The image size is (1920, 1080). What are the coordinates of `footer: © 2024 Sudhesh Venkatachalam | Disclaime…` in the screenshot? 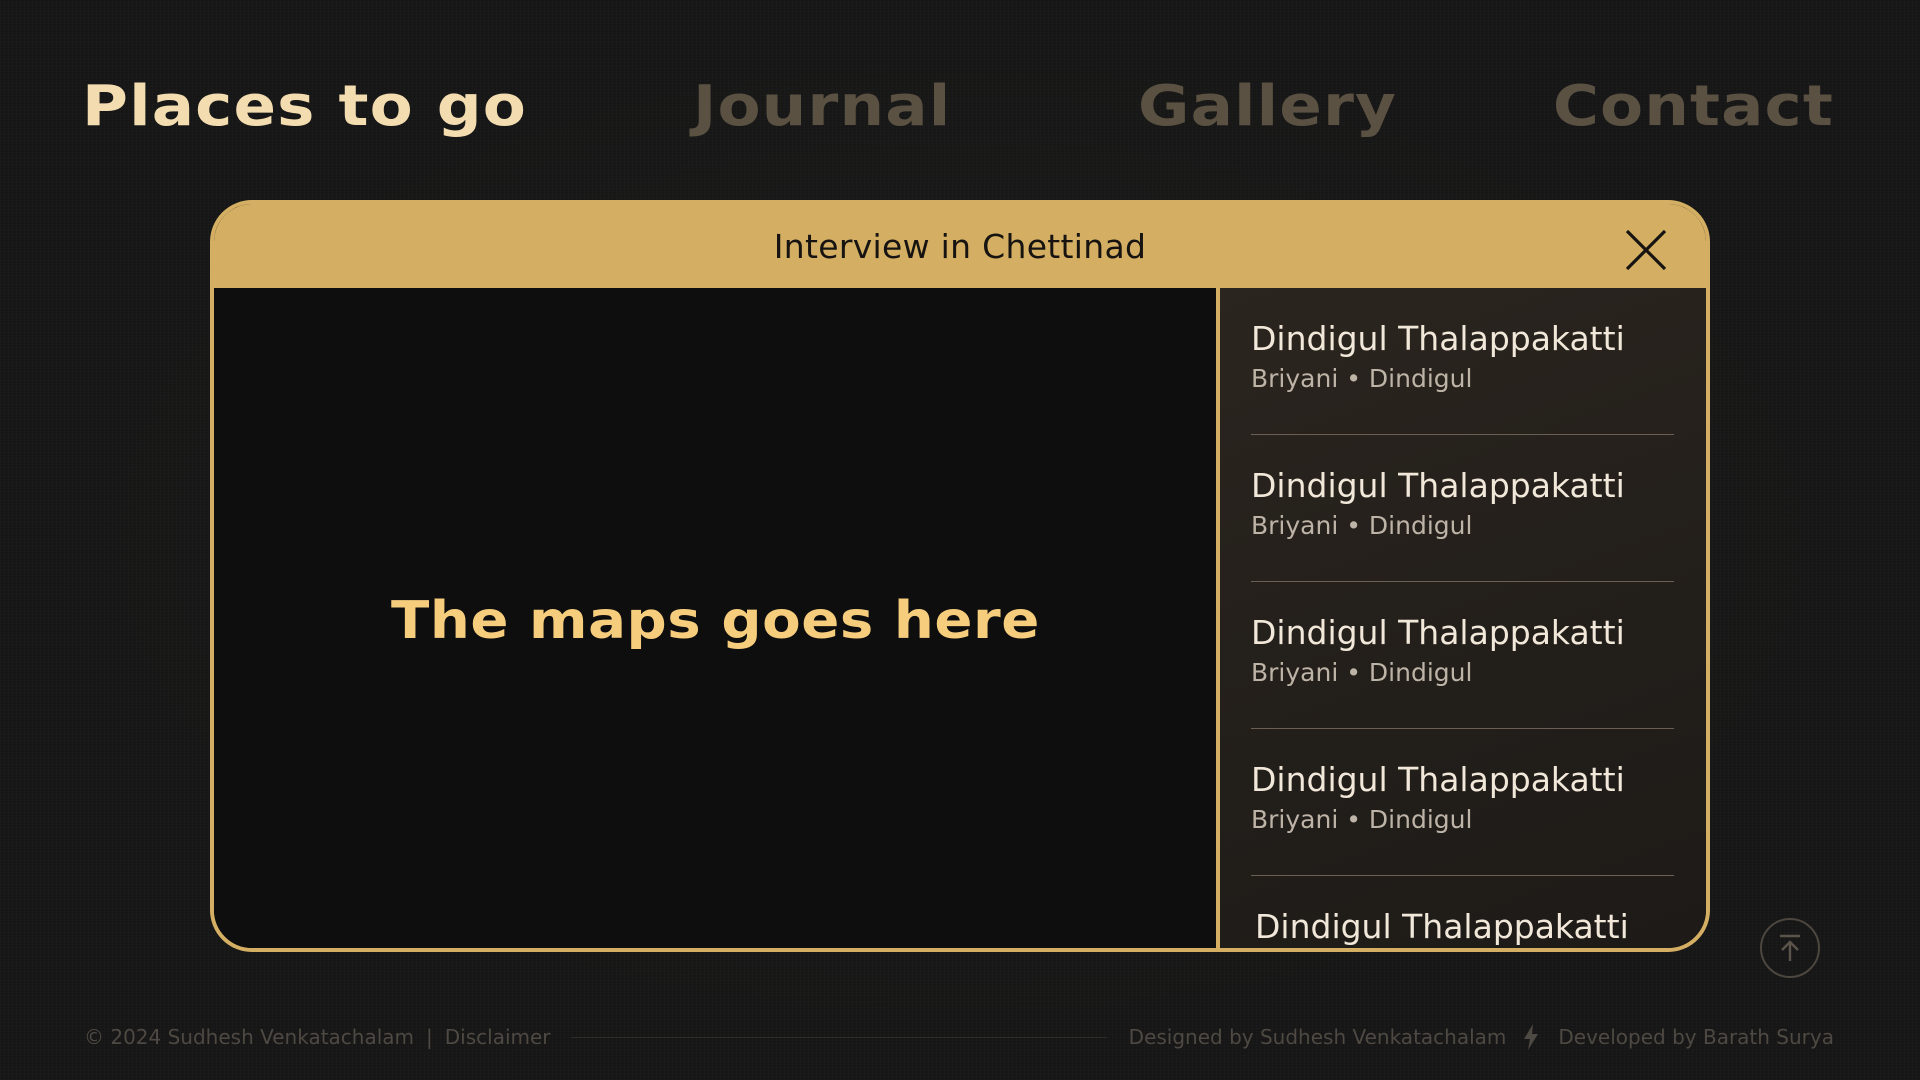 It's located at (959, 1037).